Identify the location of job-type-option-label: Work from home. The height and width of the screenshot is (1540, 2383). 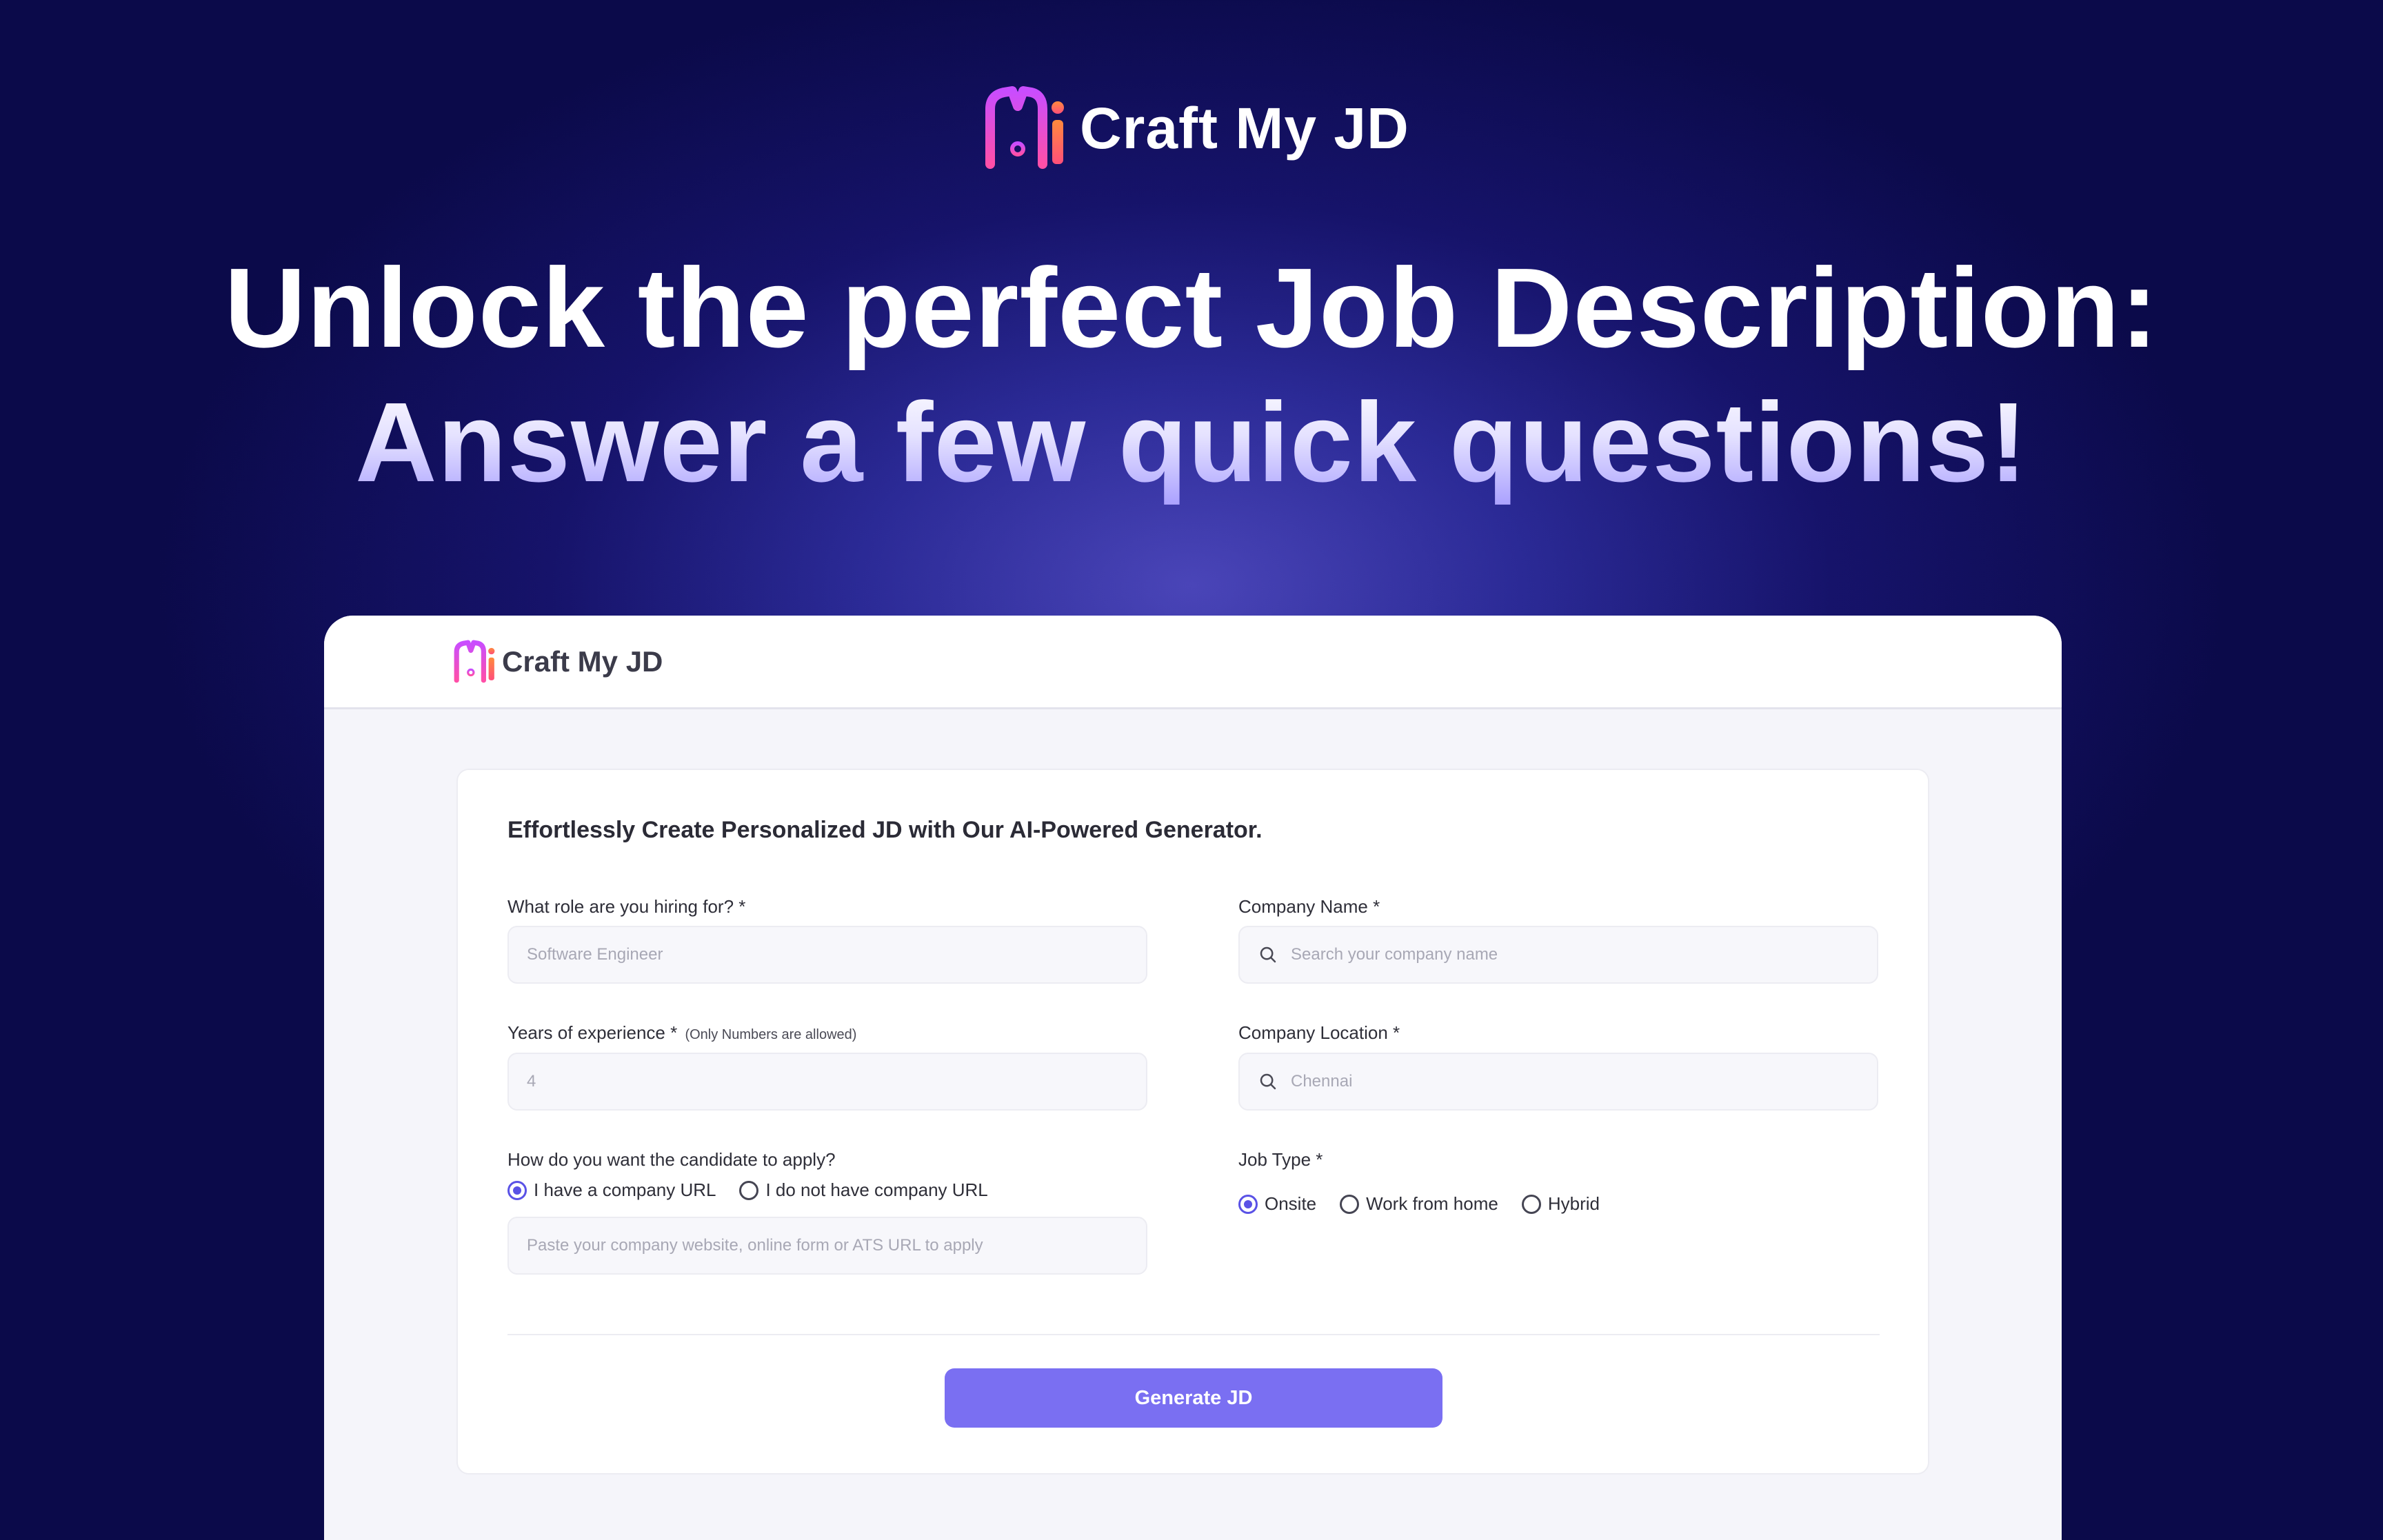
(1432, 1203).